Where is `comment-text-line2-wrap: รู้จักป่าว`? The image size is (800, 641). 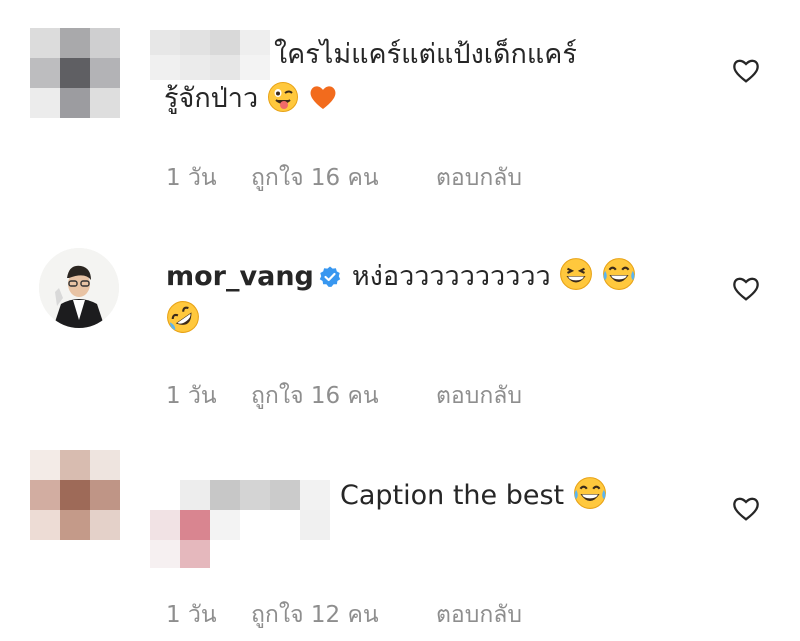
comment-text-line2-wrap: รู้จักป่าว is located at coordinates (251, 99).